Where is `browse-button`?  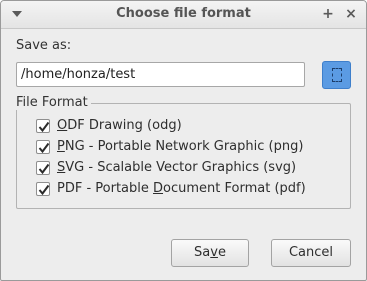 browse-button is located at coordinates (336, 75).